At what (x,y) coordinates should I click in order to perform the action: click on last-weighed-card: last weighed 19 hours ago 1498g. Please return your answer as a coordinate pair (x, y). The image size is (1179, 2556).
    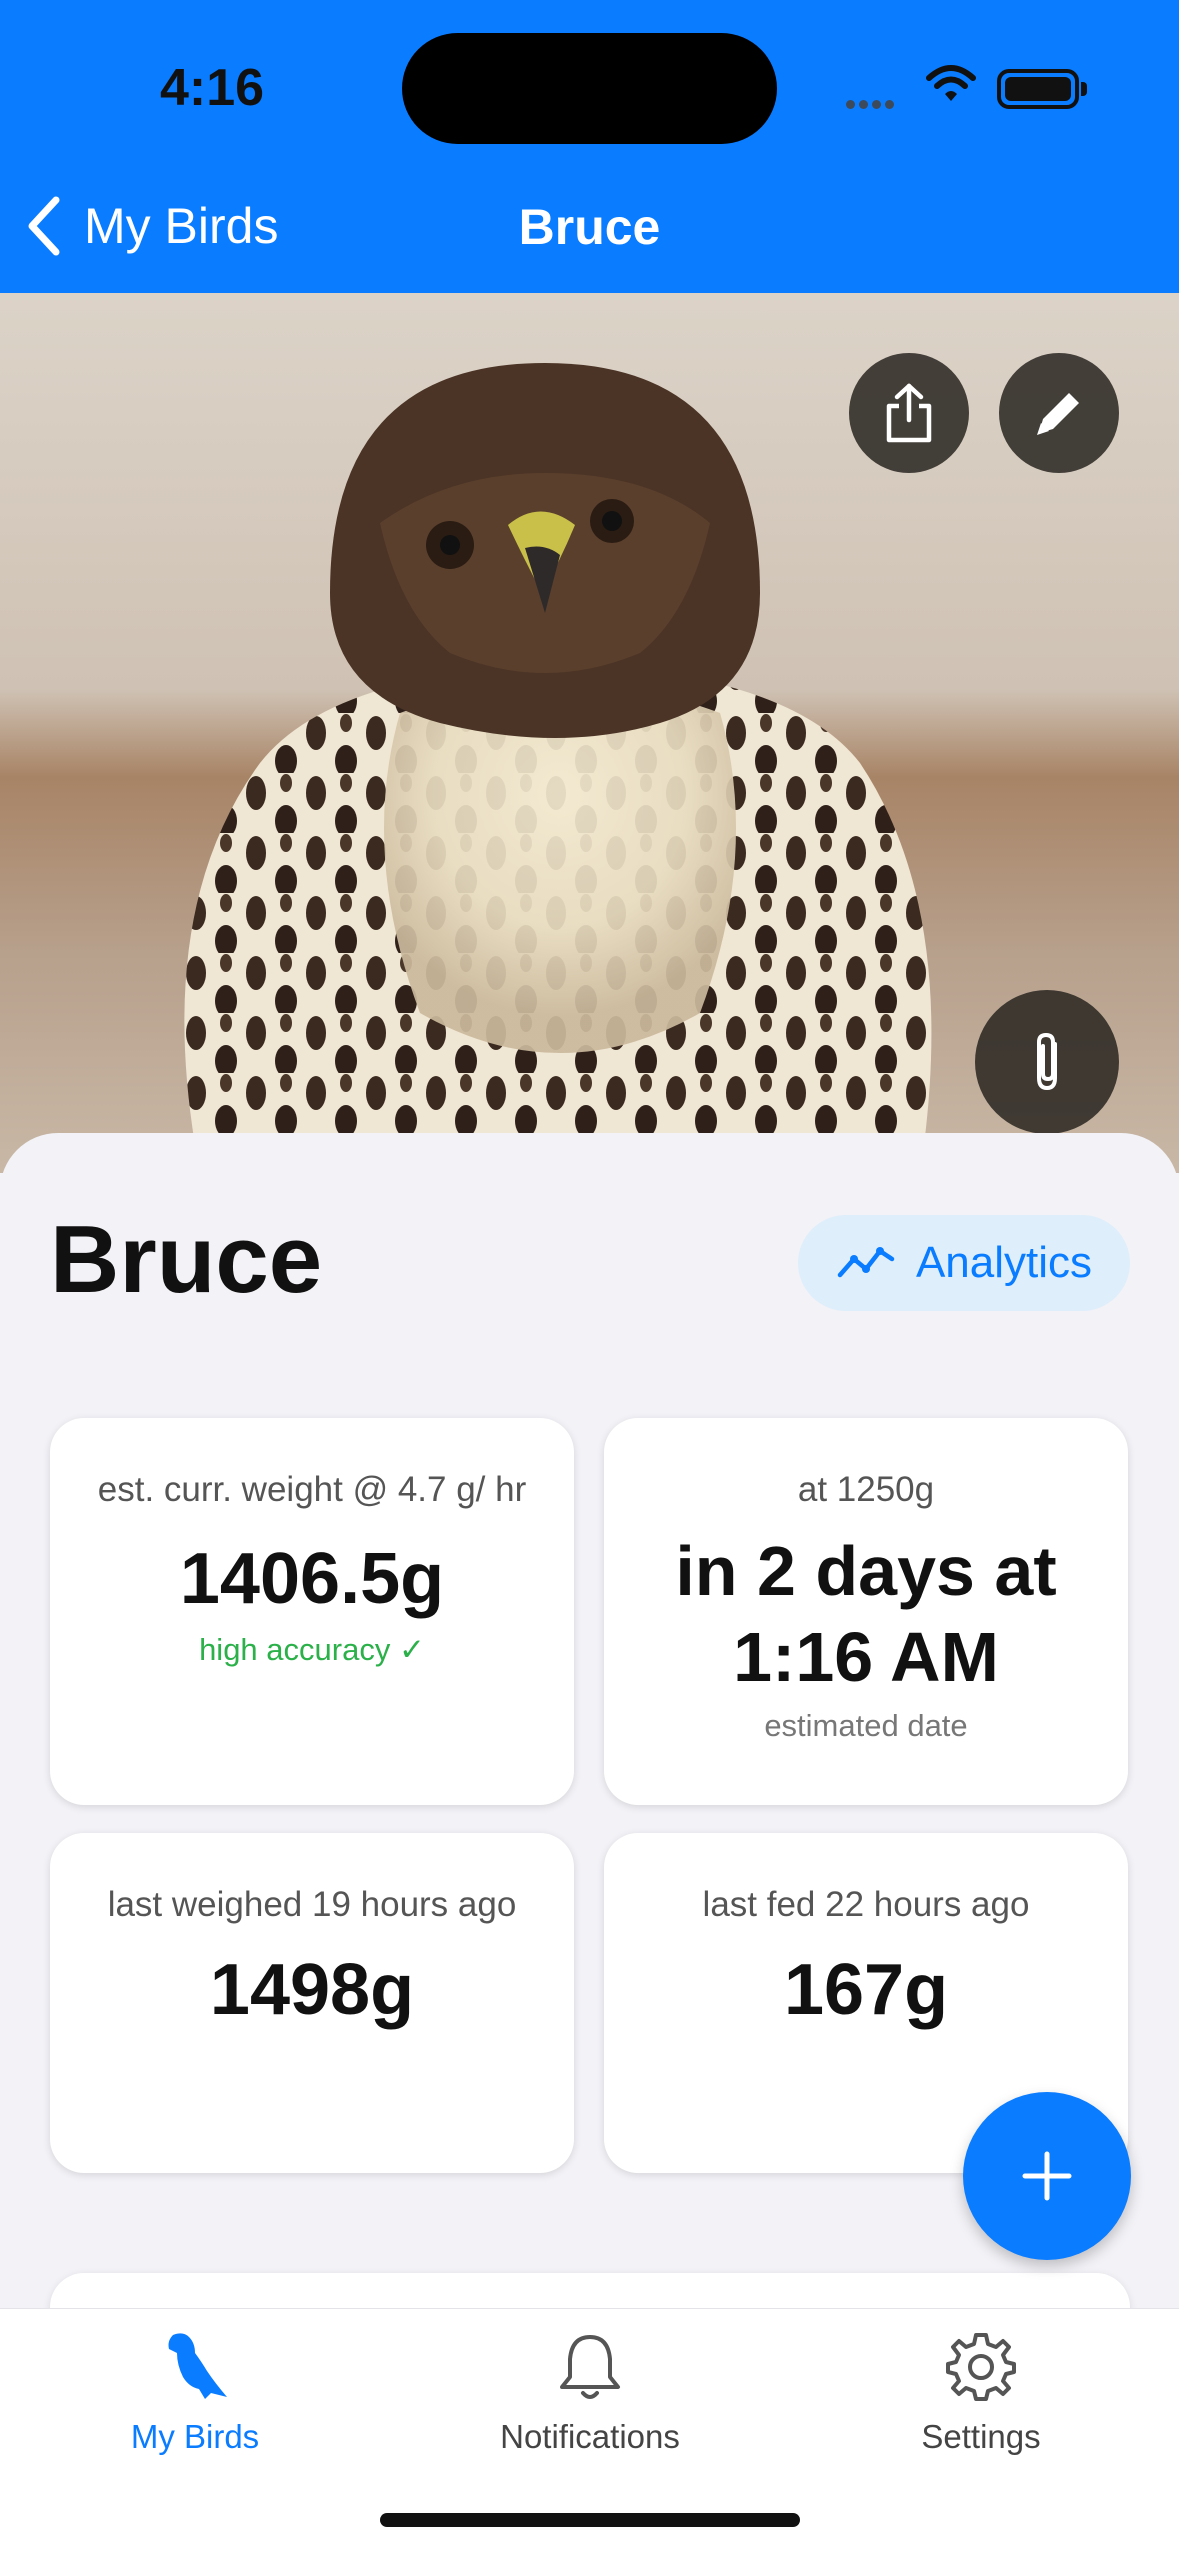
    Looking at the image, I should click on (312, 2003).